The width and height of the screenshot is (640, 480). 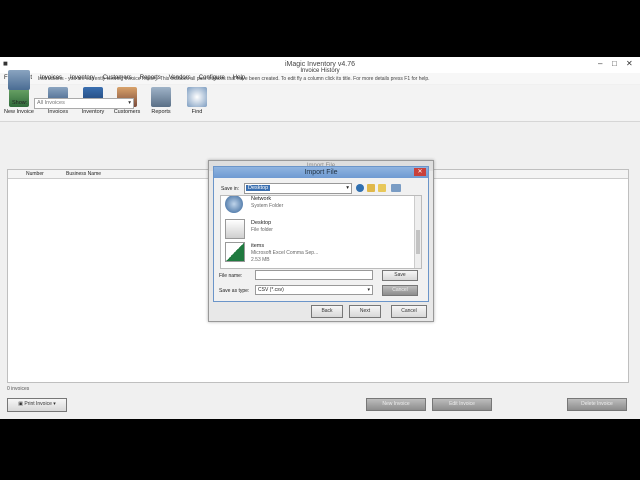 What do you see at coordinates (314, 275) in the screenshot?
I see `file-name-input` at bounding box center [314, 275].